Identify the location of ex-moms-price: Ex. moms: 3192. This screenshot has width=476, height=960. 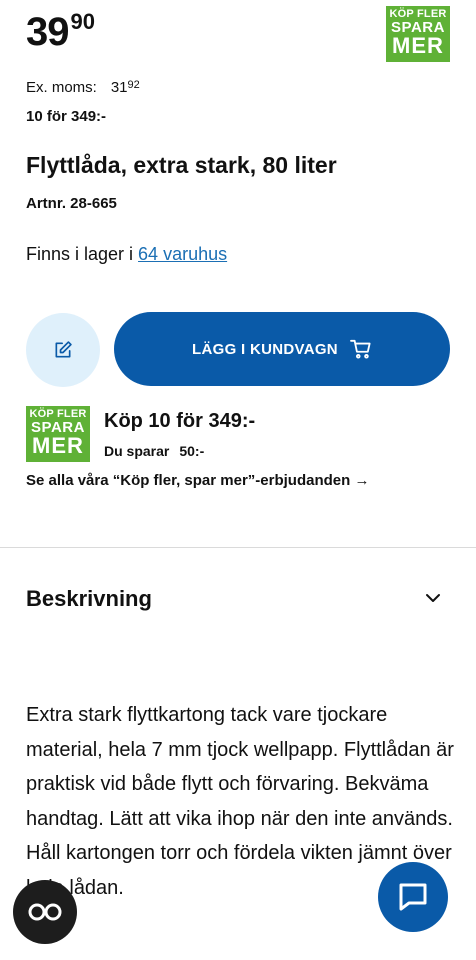
(83, 87).